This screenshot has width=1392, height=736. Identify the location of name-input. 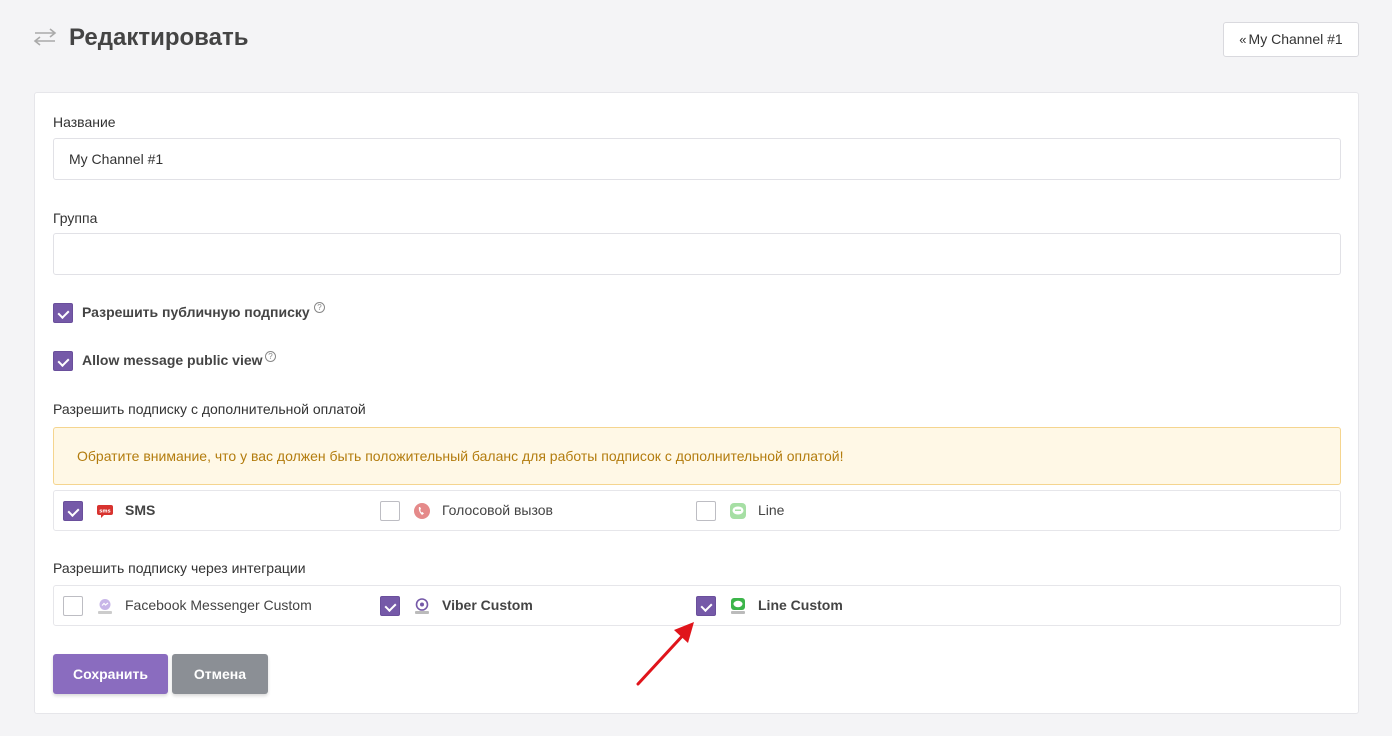
(697, 159).